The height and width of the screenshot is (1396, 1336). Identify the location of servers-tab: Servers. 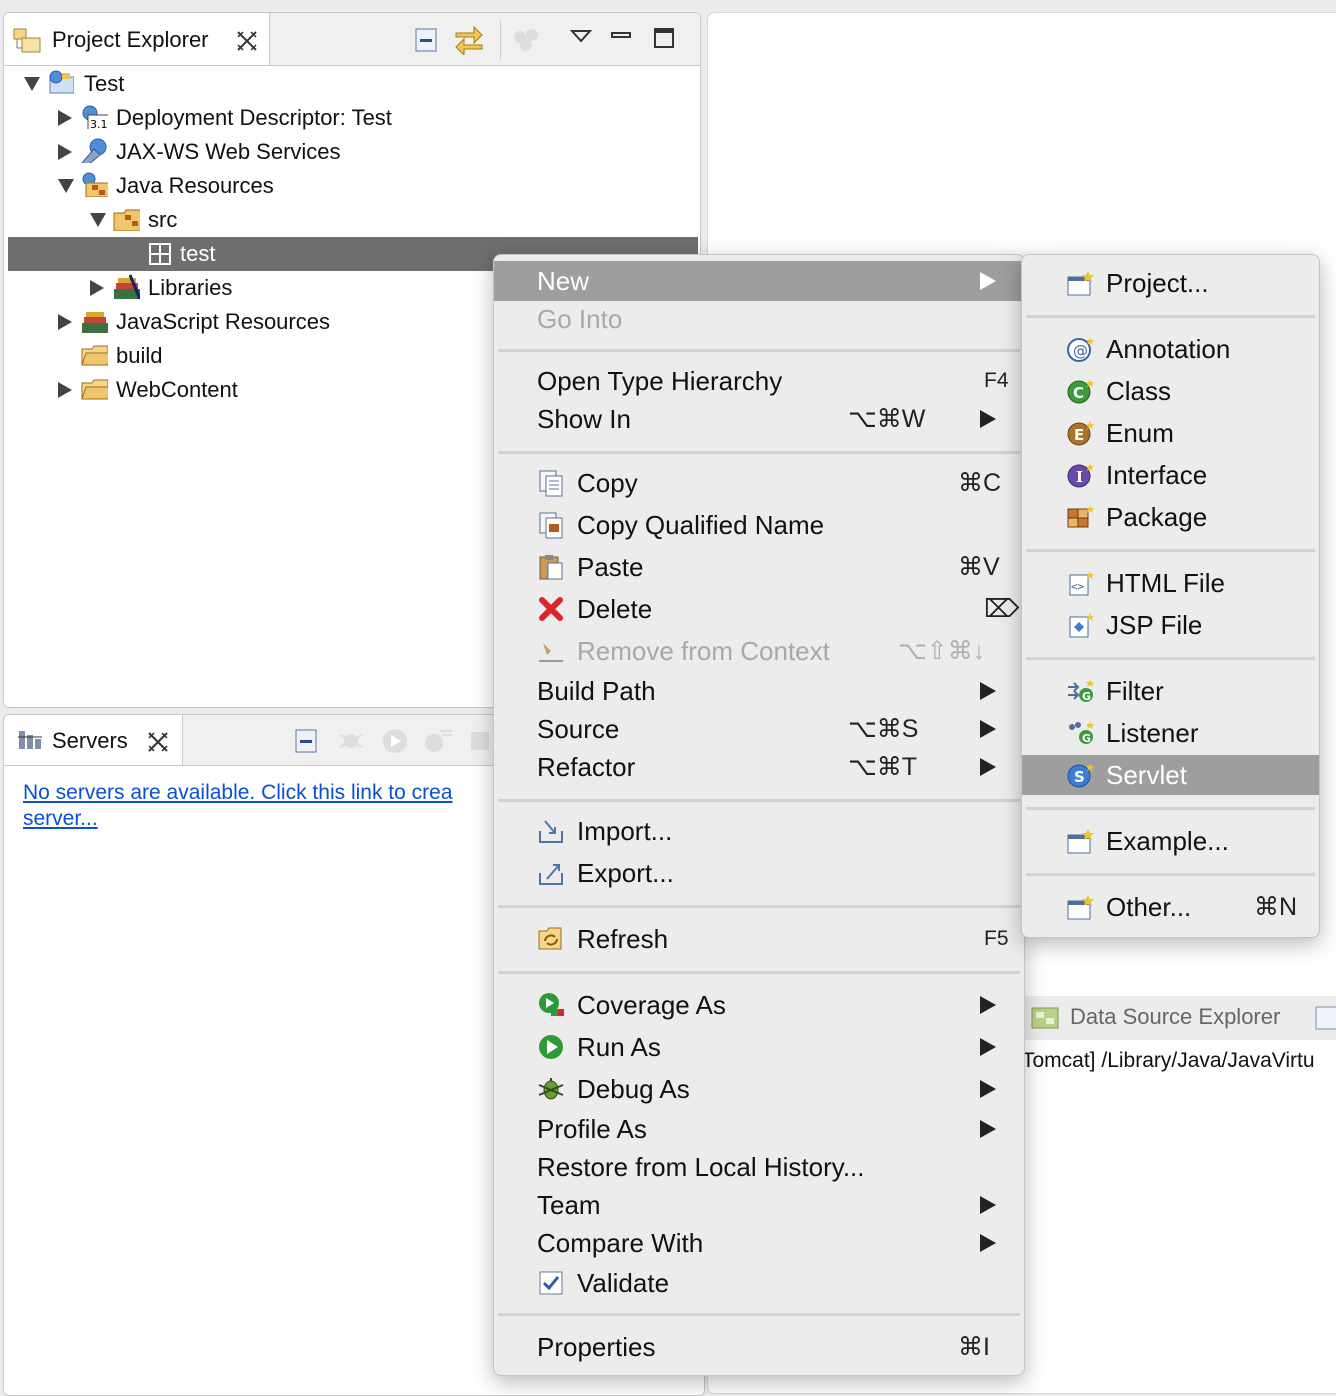
(93, 740).